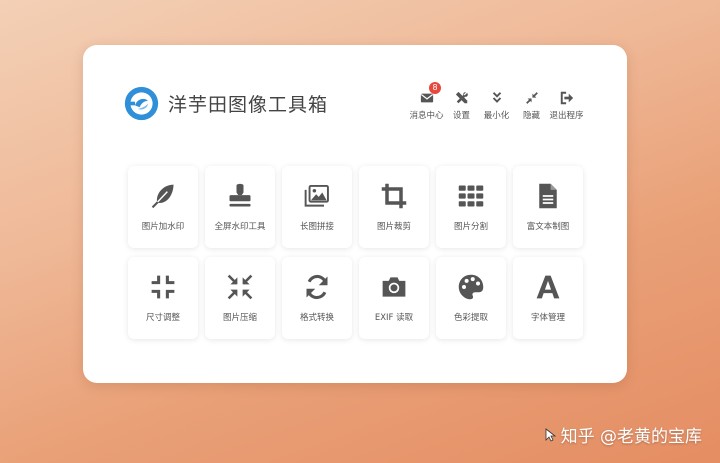  Describe the element at coordinates (461, 106) in the screenshot. I see `settings-button: 设置` at that location.